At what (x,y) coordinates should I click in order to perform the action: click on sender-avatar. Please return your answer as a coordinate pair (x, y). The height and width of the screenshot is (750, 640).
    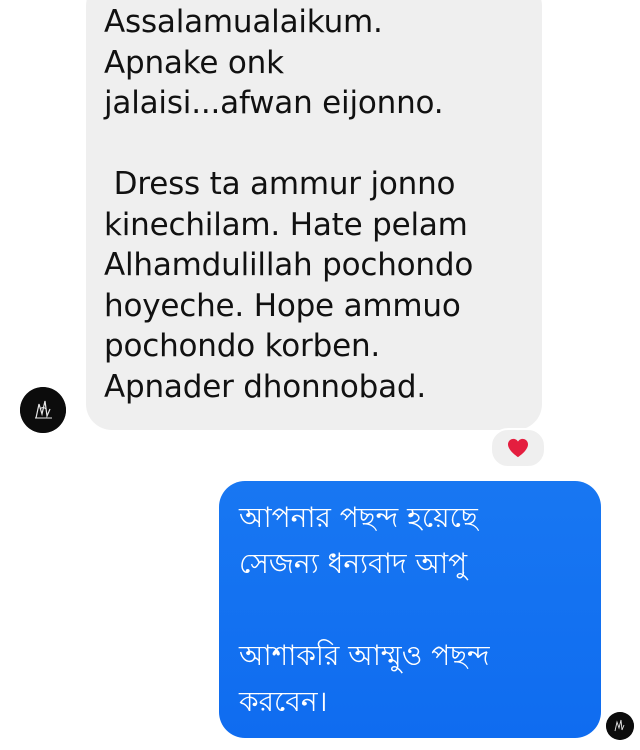
    Looking at the image, I should click on (43, 410).